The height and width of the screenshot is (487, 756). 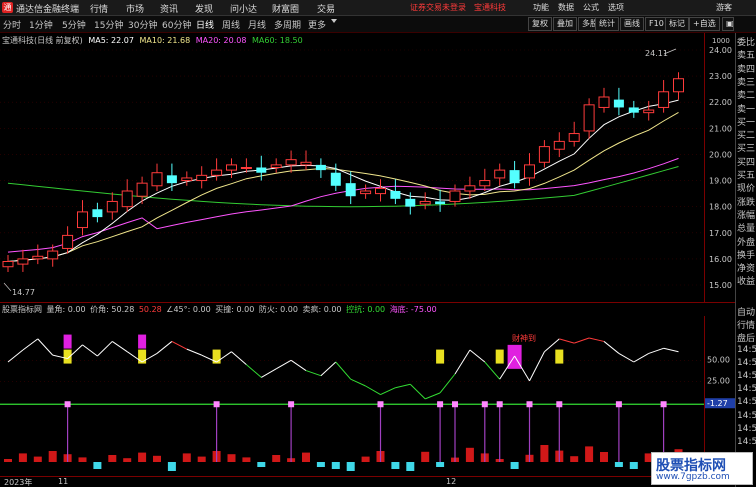 I want to click on side-item: 总量, so click(x=746, y=227).